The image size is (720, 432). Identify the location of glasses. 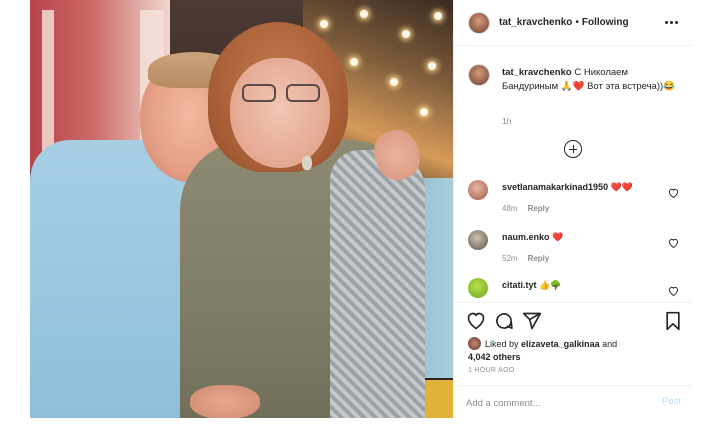
(283, 94).